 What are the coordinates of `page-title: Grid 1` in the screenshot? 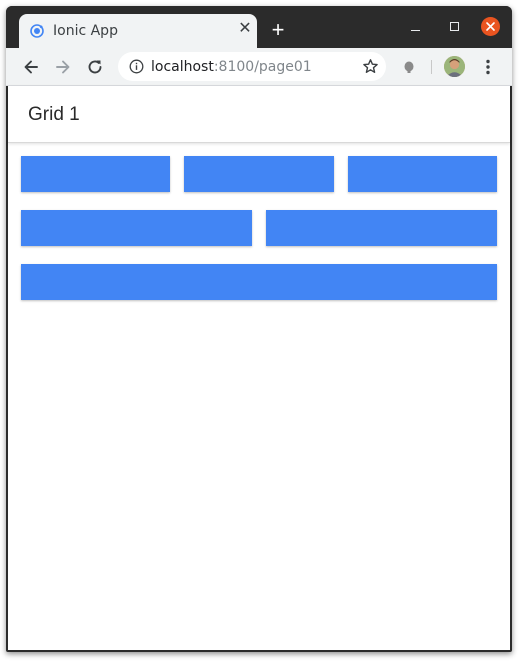 It's located at (54, 114).